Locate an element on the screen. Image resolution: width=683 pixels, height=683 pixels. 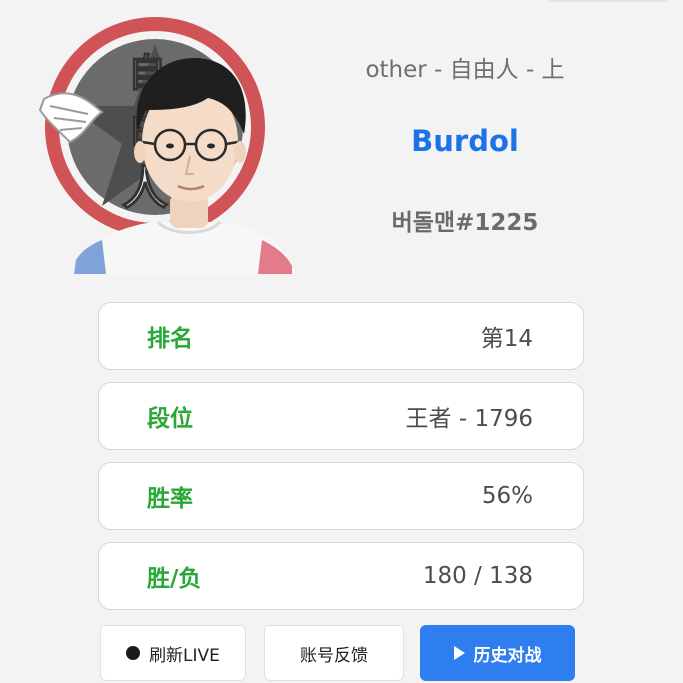
action-bar: 刷新LIVE 账号反馈 历史对战 is located at coordinates (340, 653).